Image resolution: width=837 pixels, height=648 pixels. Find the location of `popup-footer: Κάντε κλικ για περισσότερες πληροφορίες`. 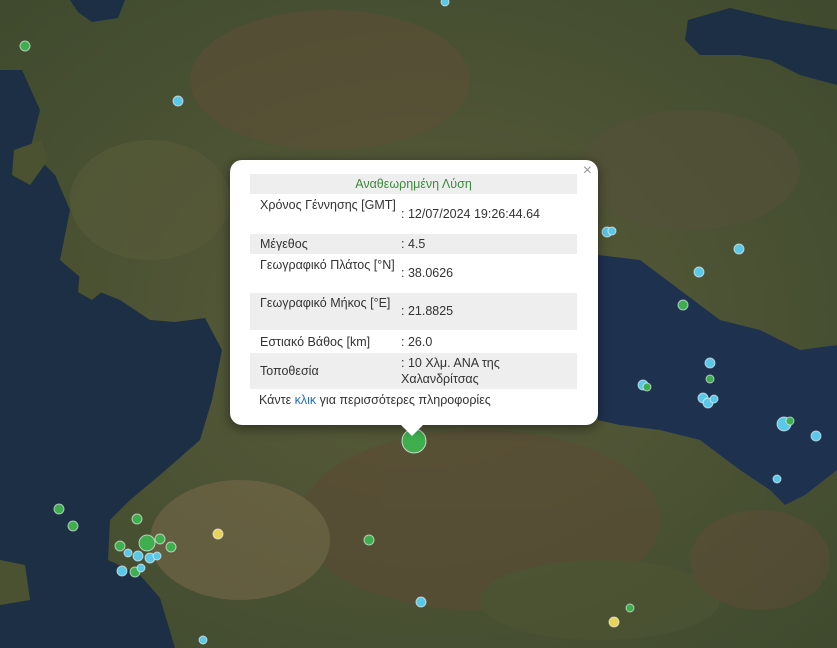

popup-footer: Κάντε κλικ για περισσότερες πληροφορίες is located at coordinates (375, 400).